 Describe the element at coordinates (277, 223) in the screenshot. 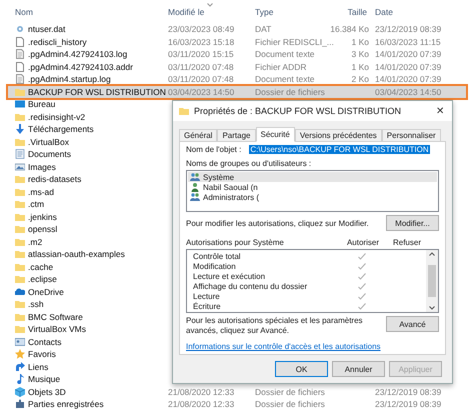

I see `modify-hint: Pour modifier les autorisations, cliquez sur Modifier.` at that location.